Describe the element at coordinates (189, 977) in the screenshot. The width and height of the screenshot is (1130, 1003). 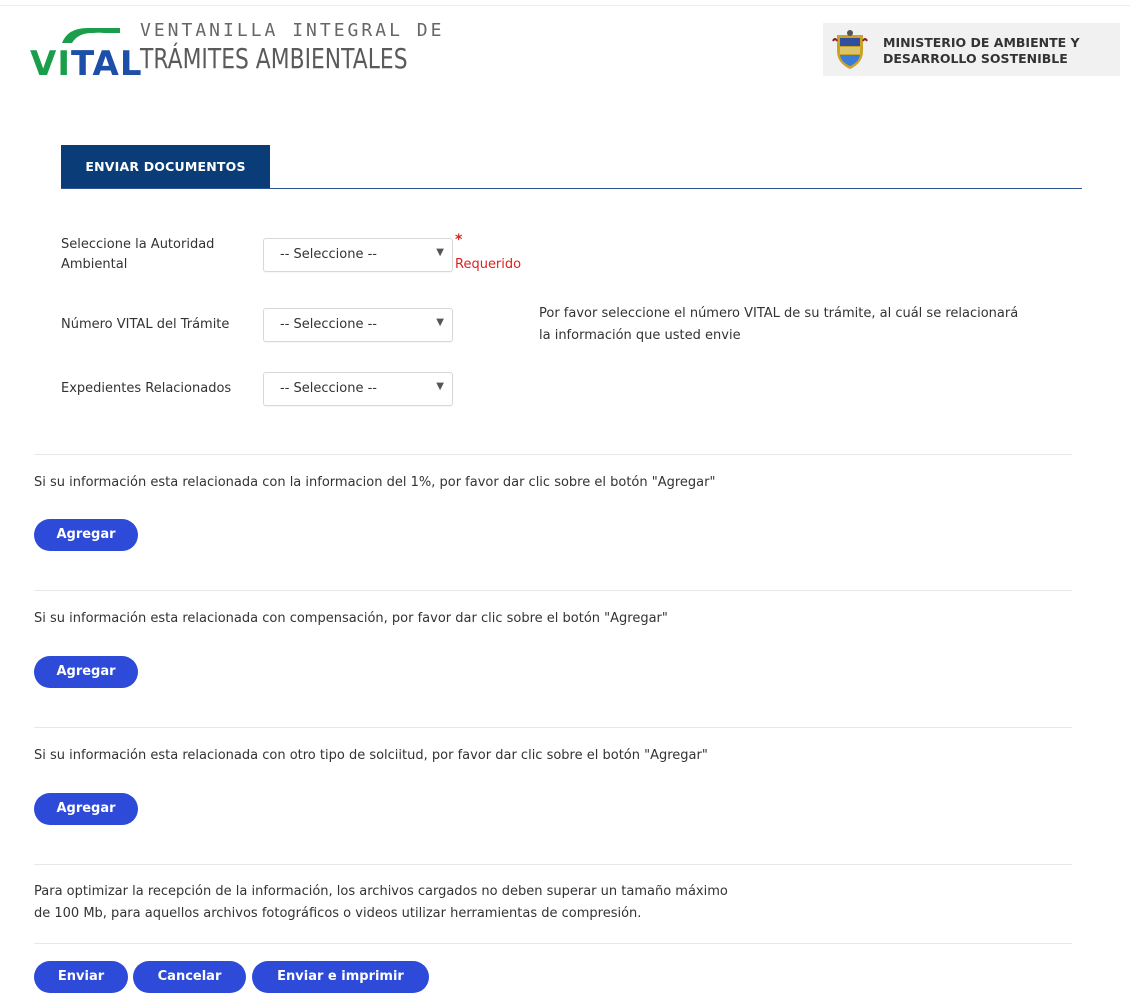
I see `cancel-button: Cancelar` at that location.